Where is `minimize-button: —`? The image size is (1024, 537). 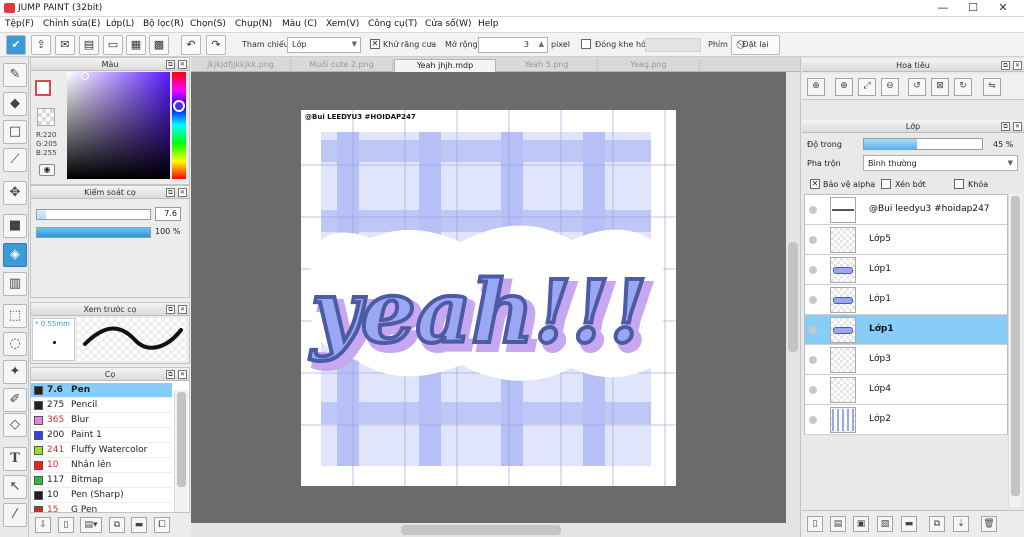 minimize-button: — is located at coordinates (943, 8).